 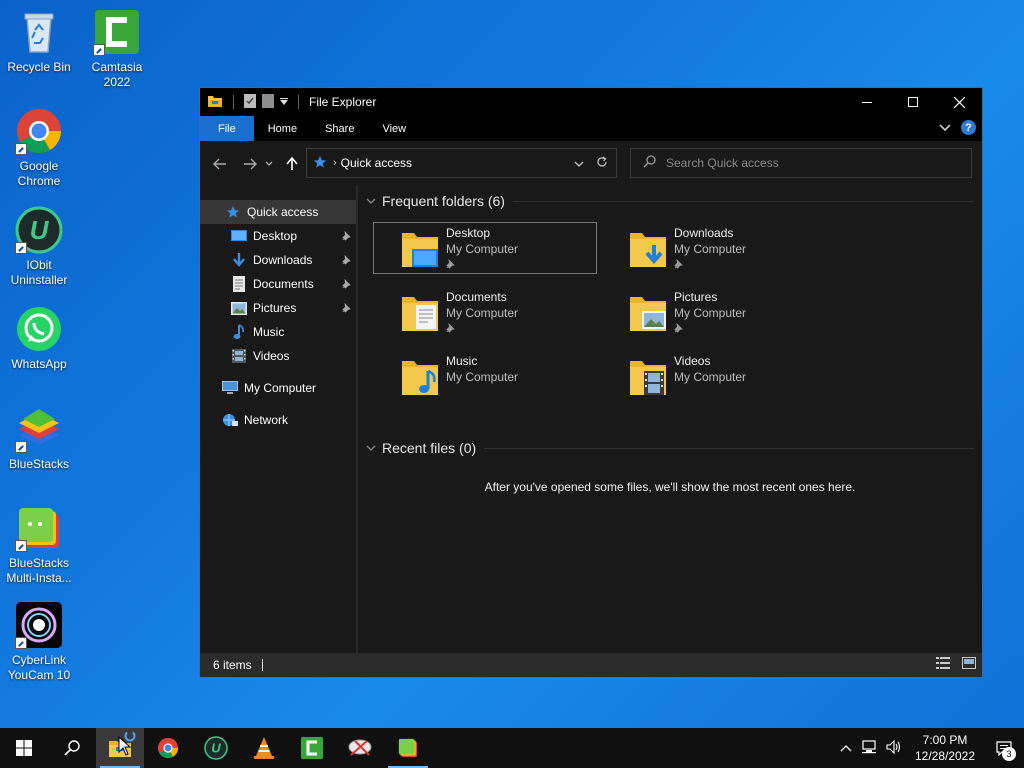 I want to click on desktop-icon-bluestacks: BlueStacks, so click(x=39, y=438).